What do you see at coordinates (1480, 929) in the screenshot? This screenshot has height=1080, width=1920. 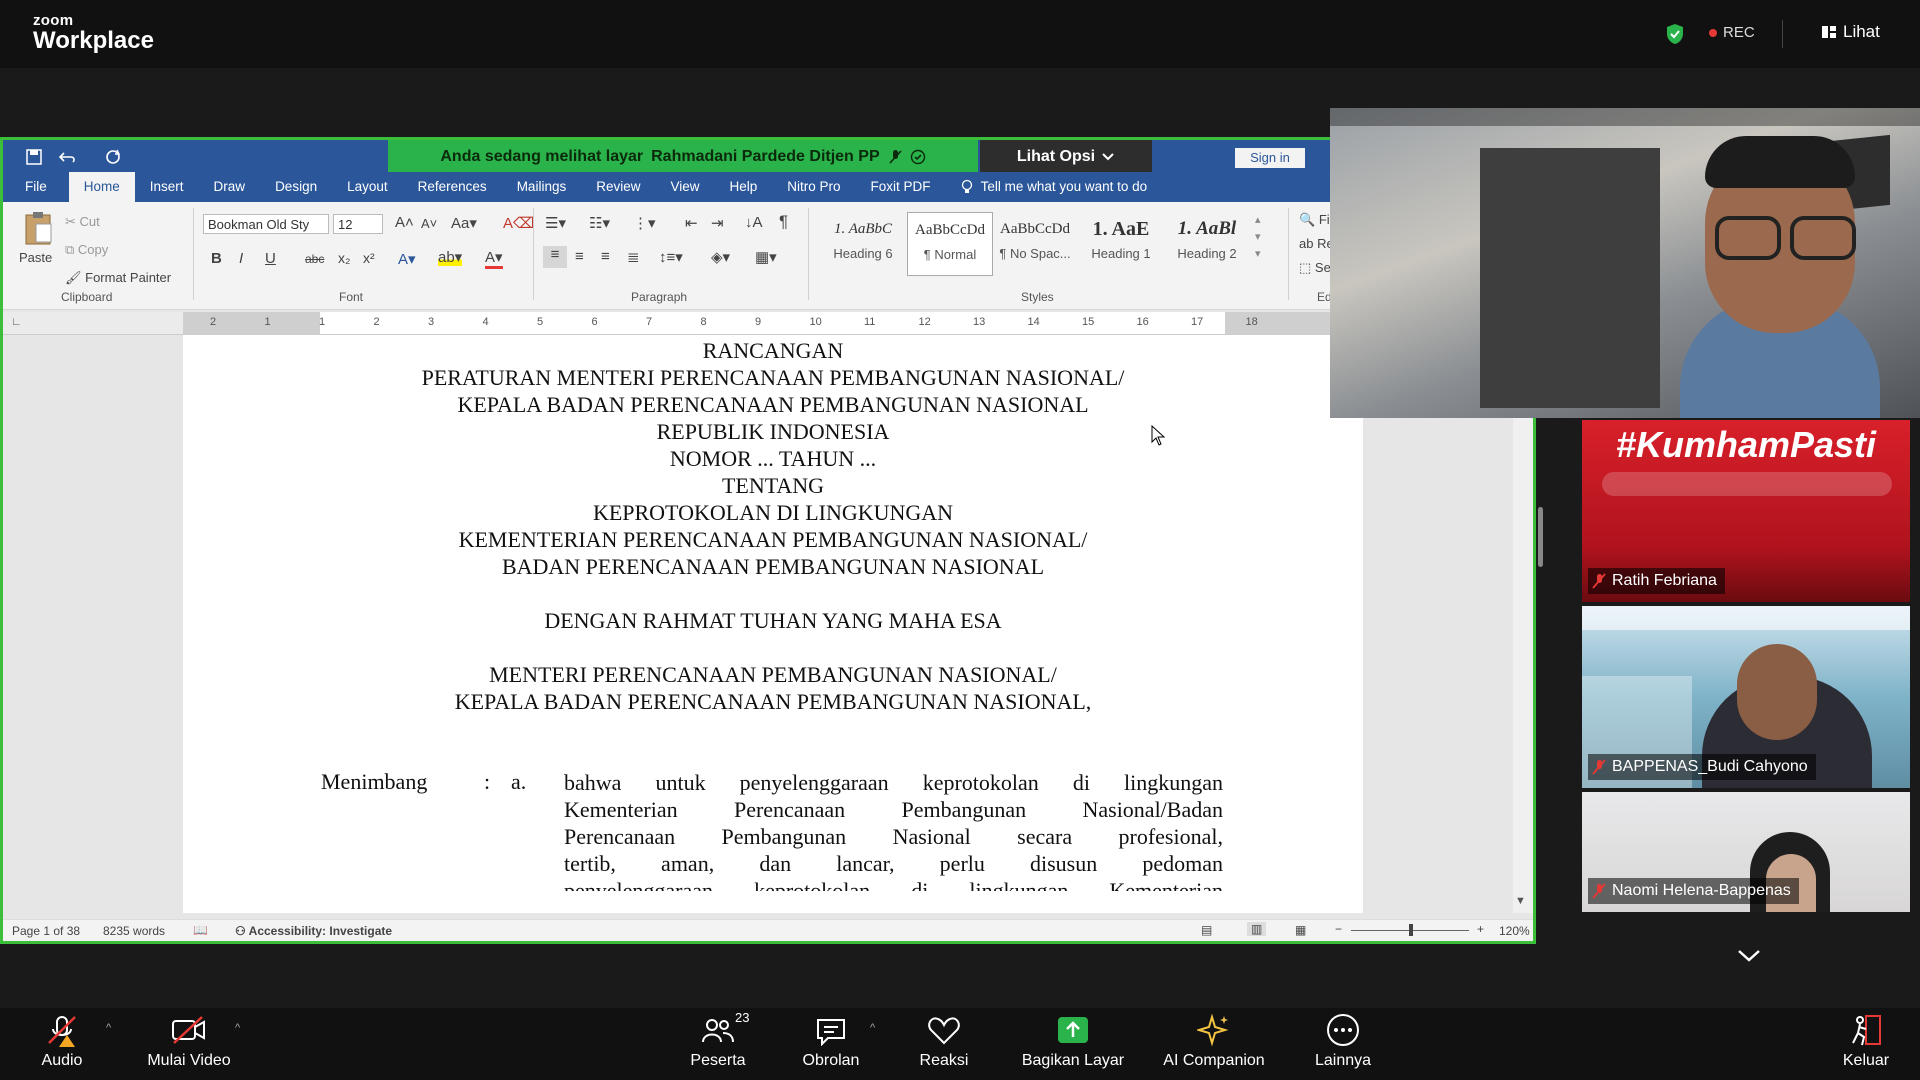 I see `zoom-in-icon: +` at bounding box center [1480, 929].